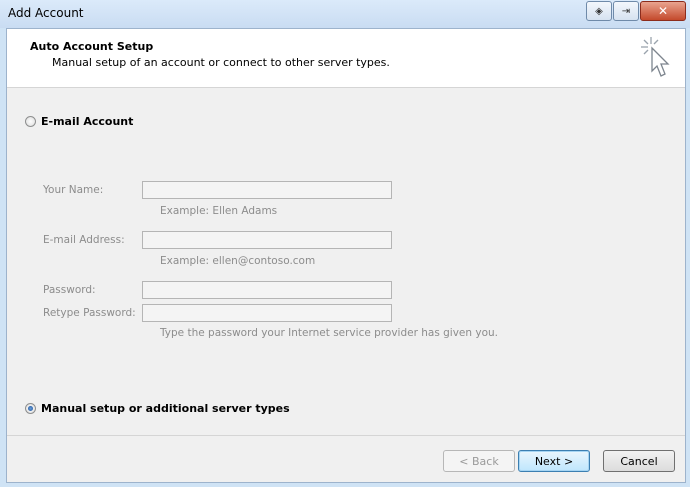  I want to click on cancel-button: Cancel, so click(639, 461).